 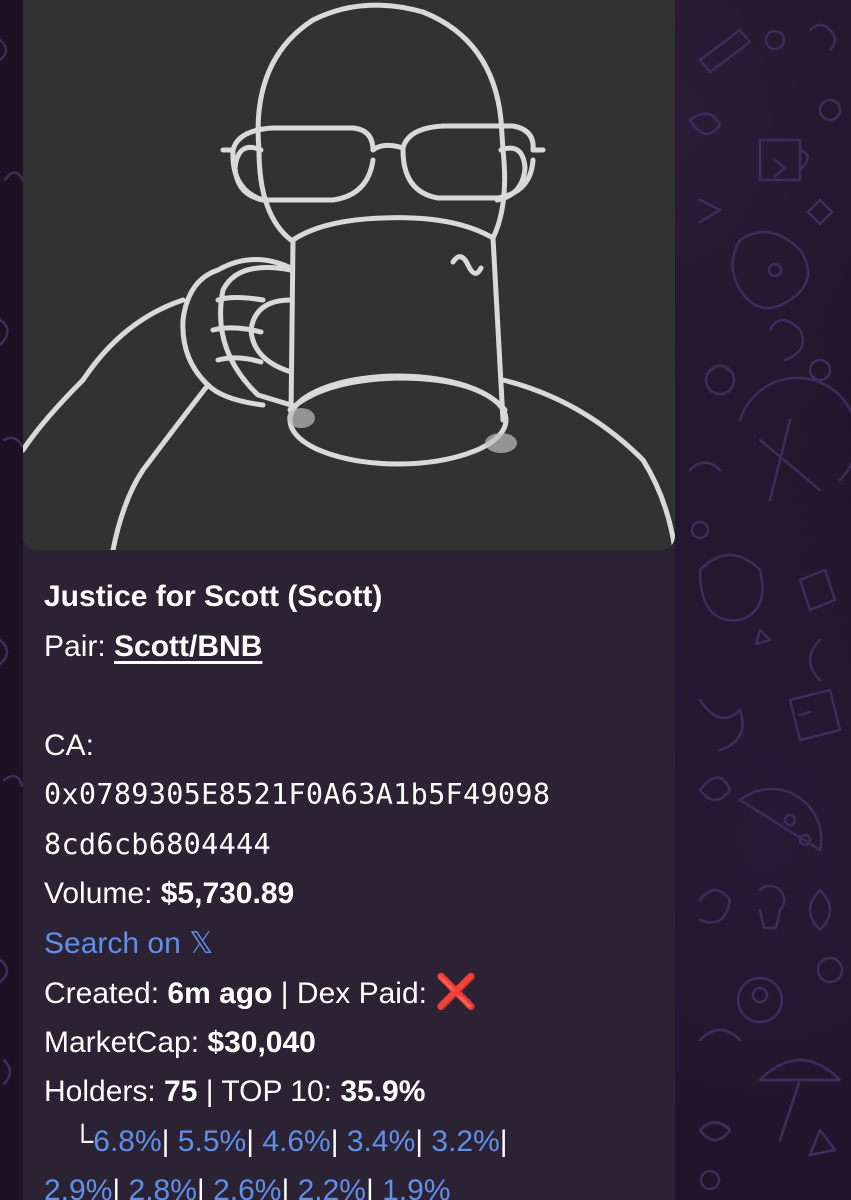 What do you see at coordinates (102, 893) in the screenshot?
I see `volume-label: Volume:` at bounding box center [102, 893].